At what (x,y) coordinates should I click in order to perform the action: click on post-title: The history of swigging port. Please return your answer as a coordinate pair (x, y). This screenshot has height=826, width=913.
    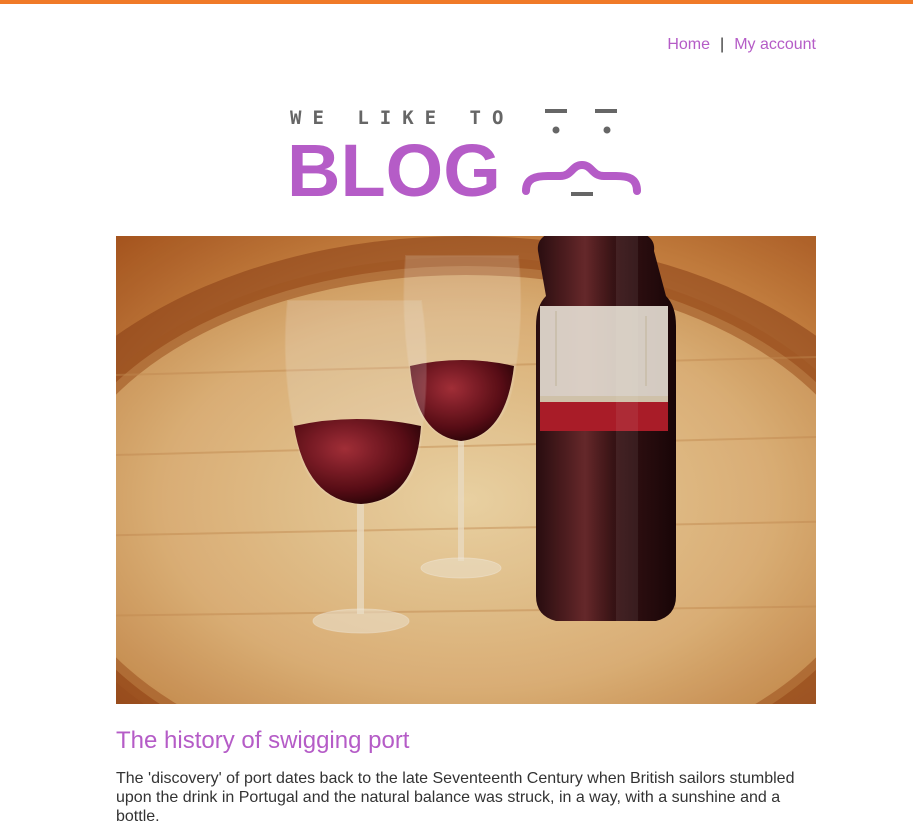
    Looking at the image, I should click on (262, 741).